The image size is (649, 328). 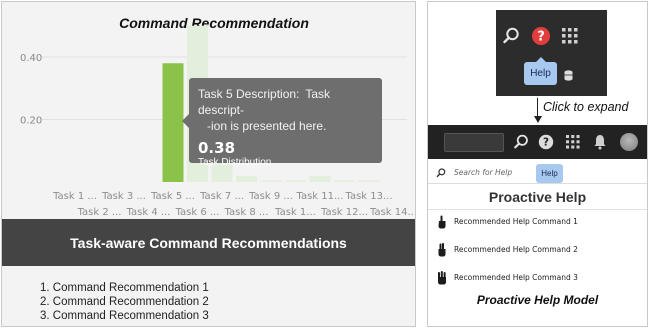 I want to click on help-search-placeholder: Search for Help, so click(x=483, y=172).